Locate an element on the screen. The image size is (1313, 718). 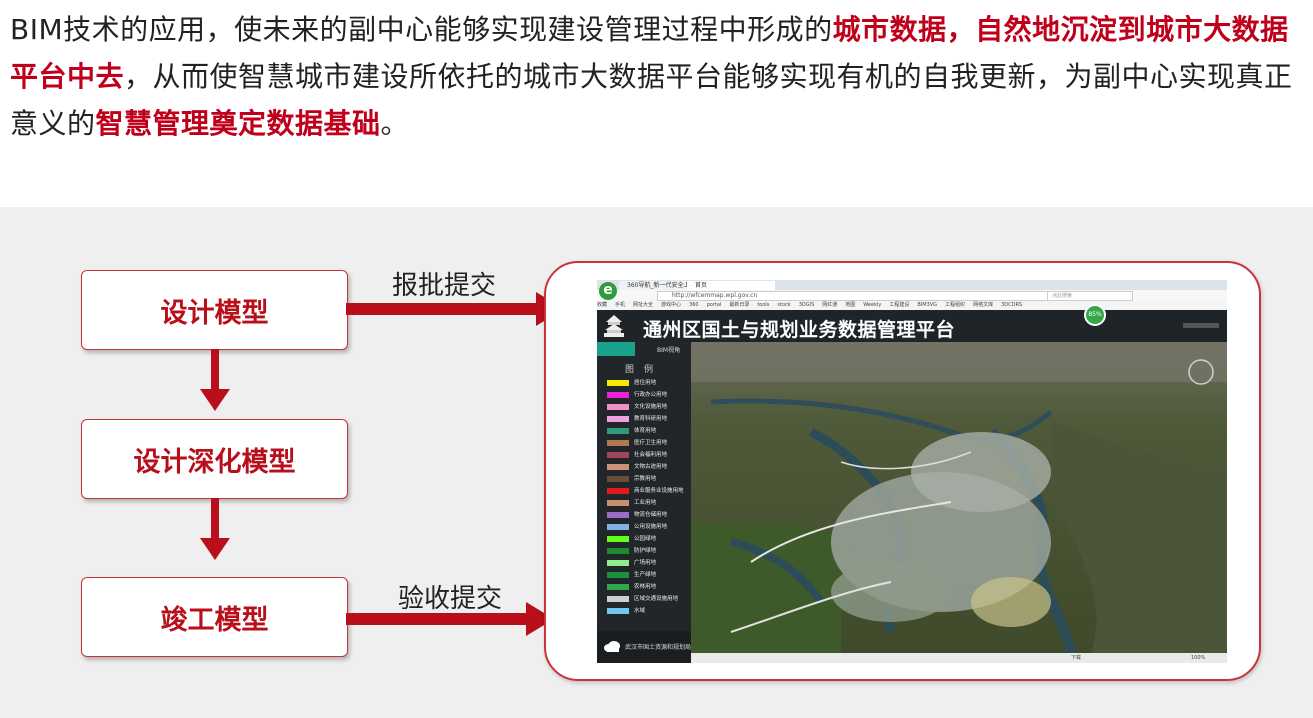
legend-label: 文化设施用地 is located at coordinates (651, 407).